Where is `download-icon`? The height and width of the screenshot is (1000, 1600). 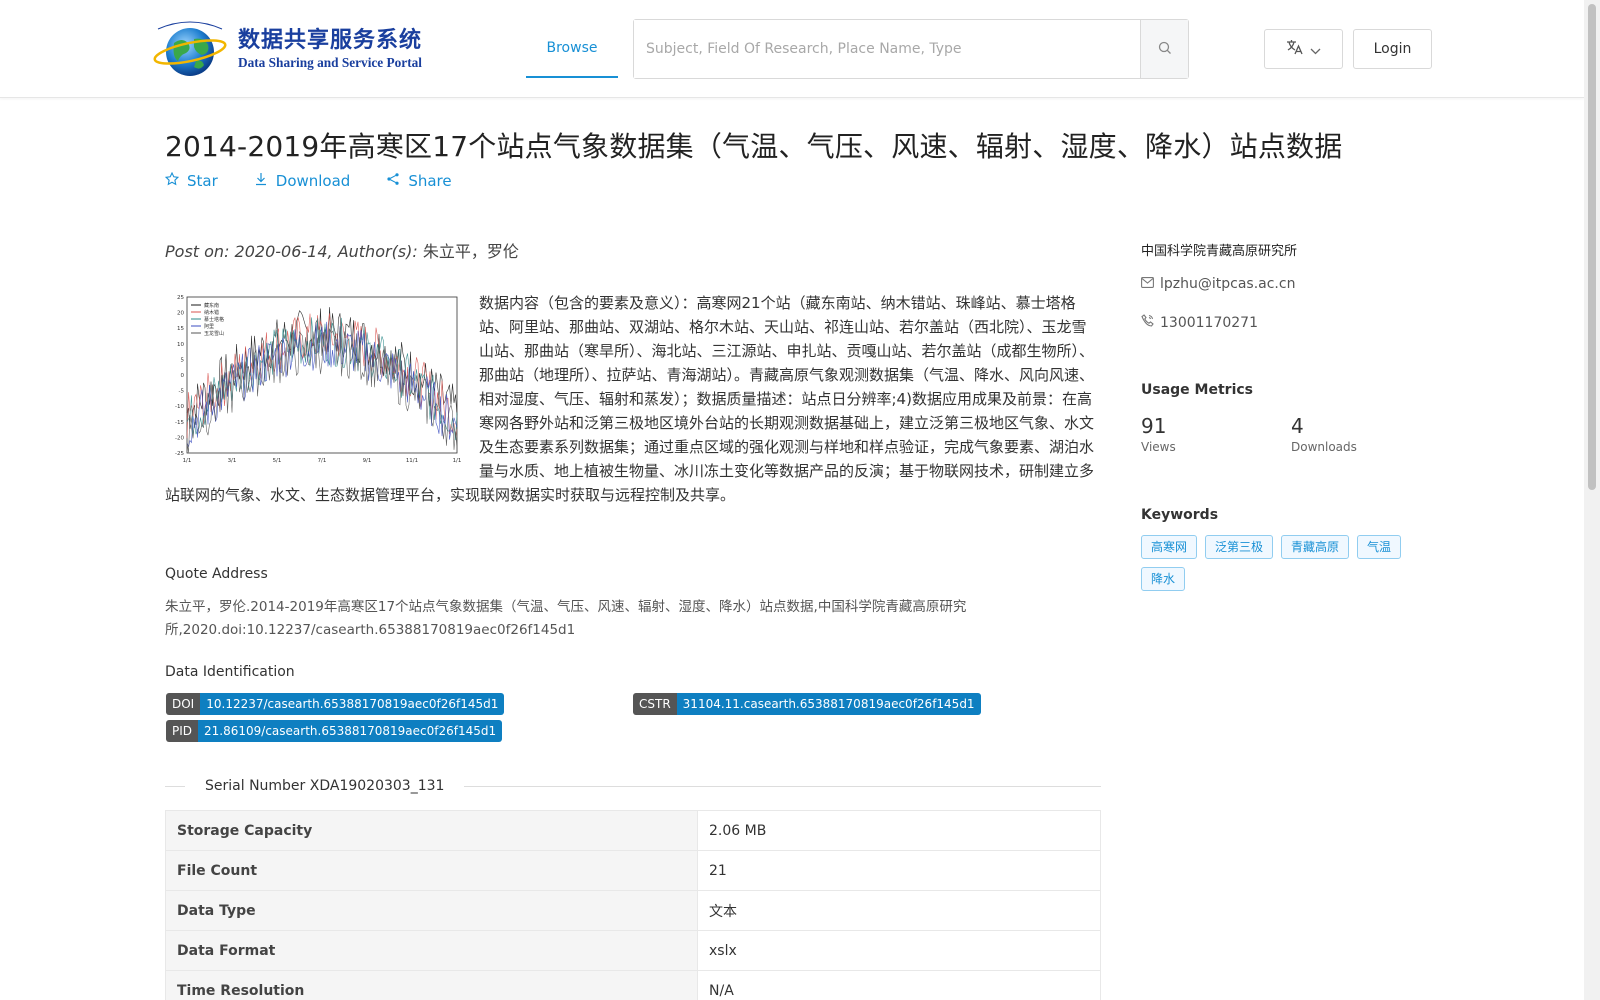 download-icon is located at coordinates (261, 181).